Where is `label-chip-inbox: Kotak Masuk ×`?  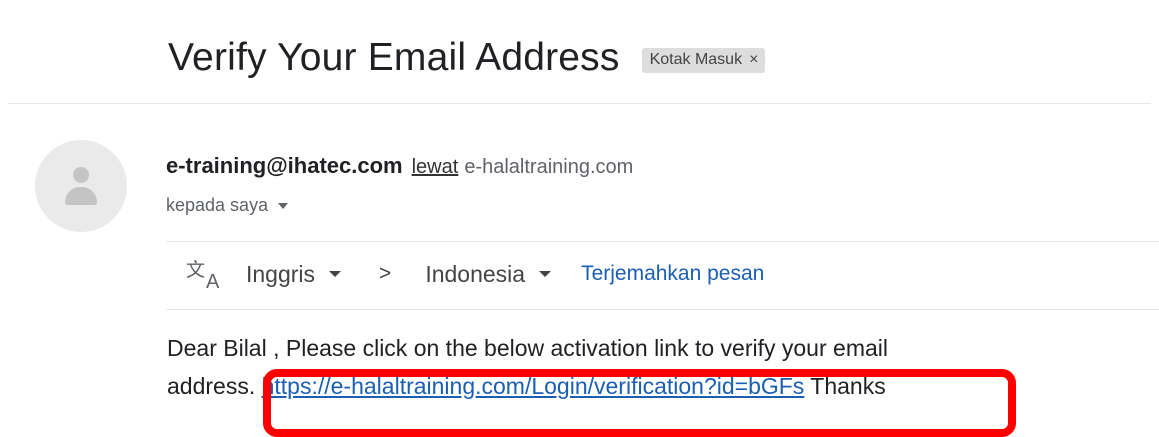 label-chip-inbox: Kotak Masuk × is located at coordinates (703, 60).